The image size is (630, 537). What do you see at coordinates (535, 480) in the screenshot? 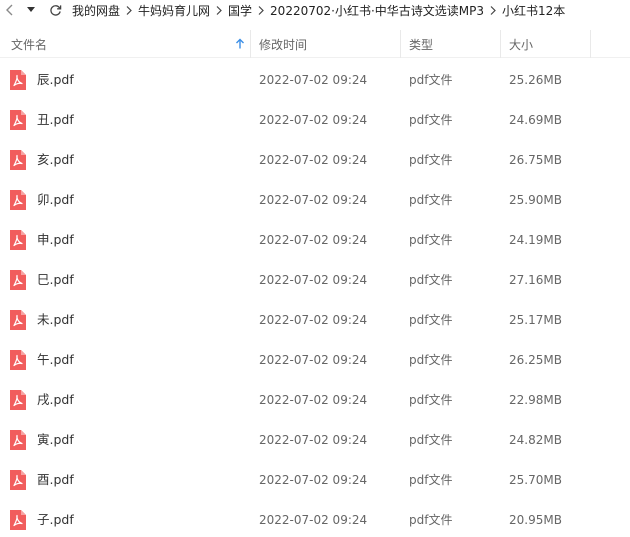
I see `file-size: 25.70MB` at bounding box center [535, 480].